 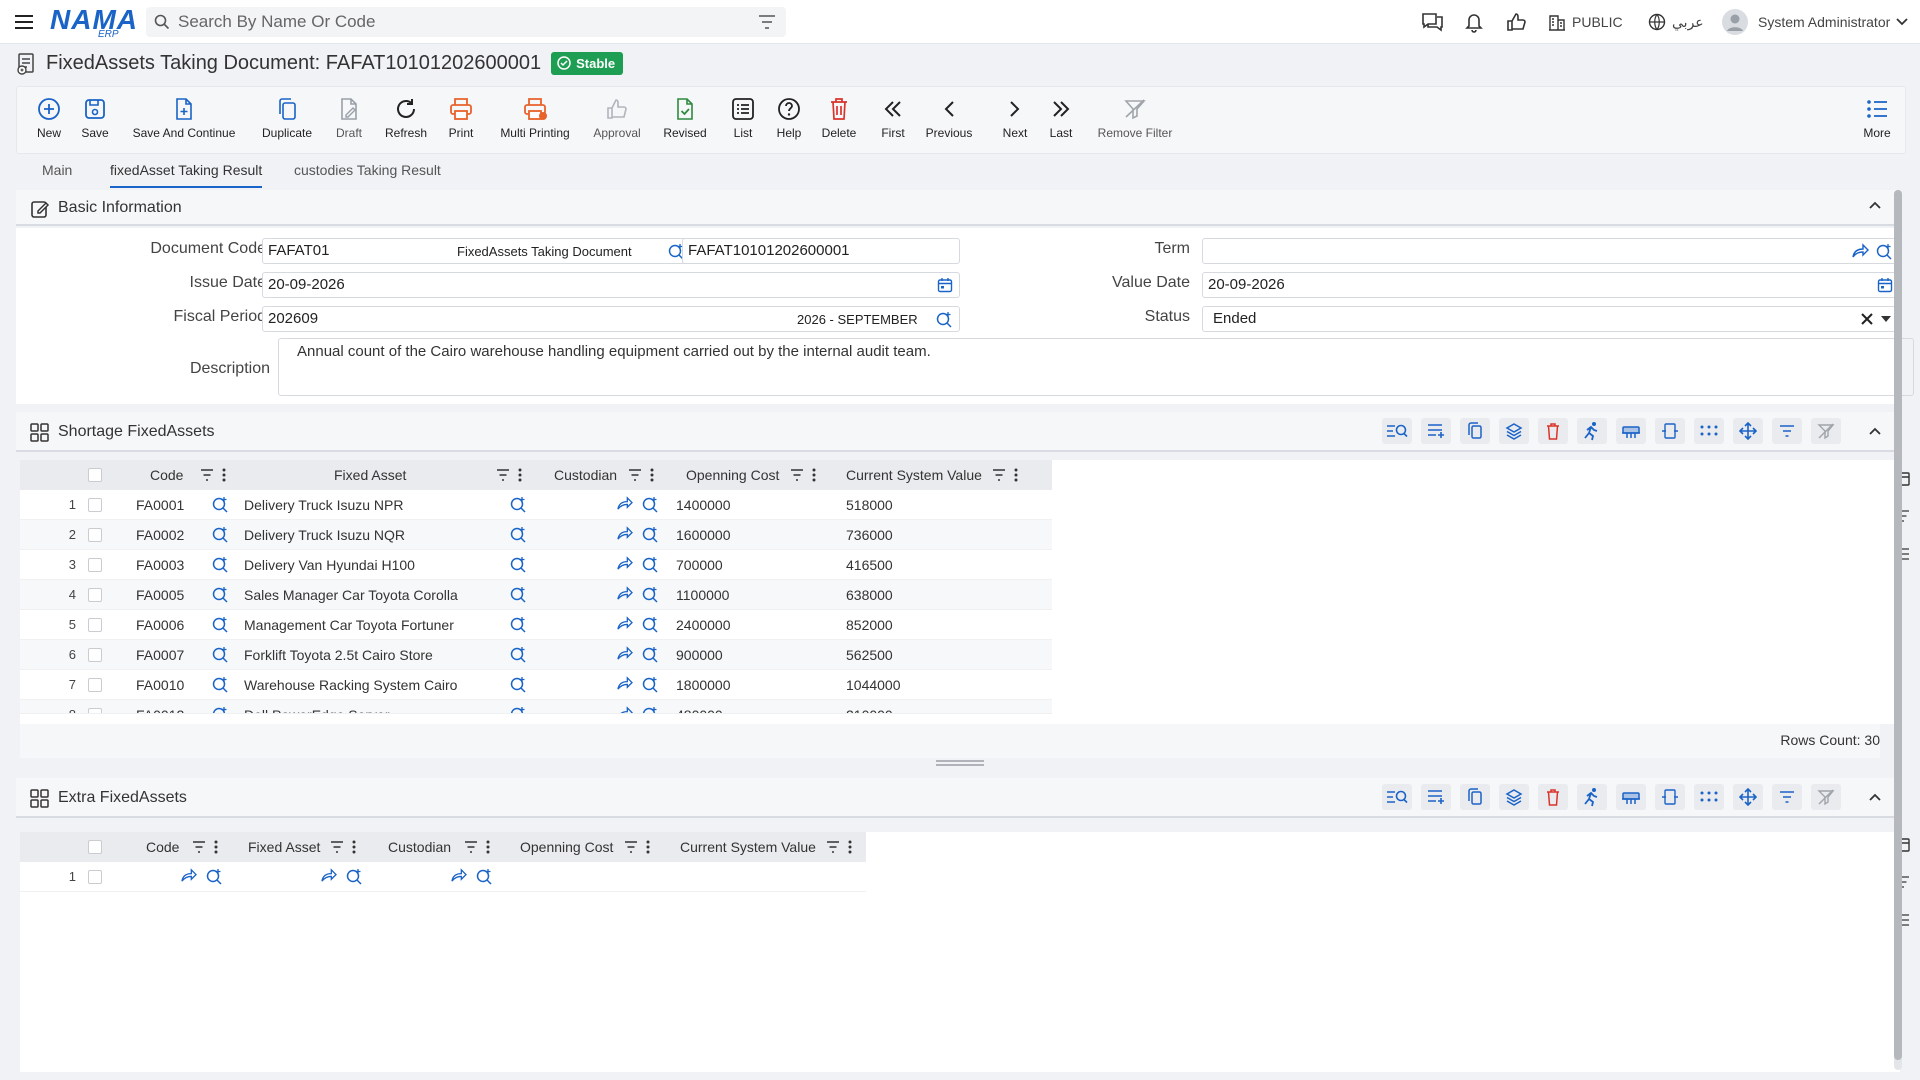 I want to click on move-button, so click(x=1748, y=797).